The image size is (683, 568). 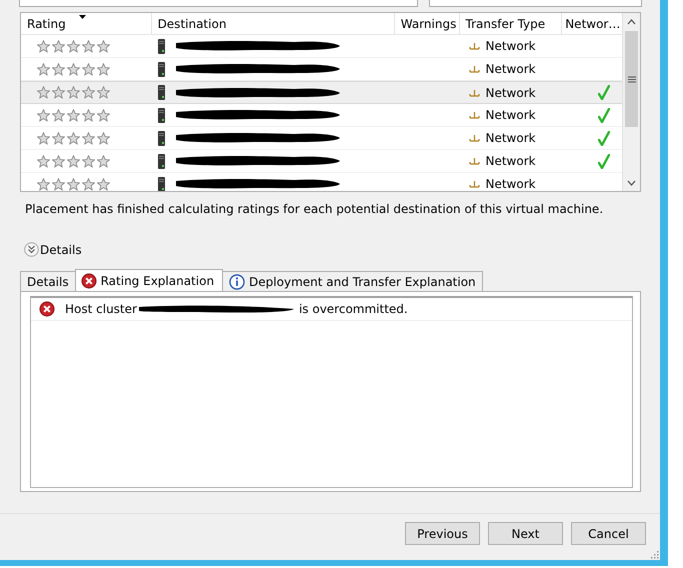 I want to click on status-message: Placement has finished calculating ratings for each potential destination of this virtual machine., so click(x=314, y=209).